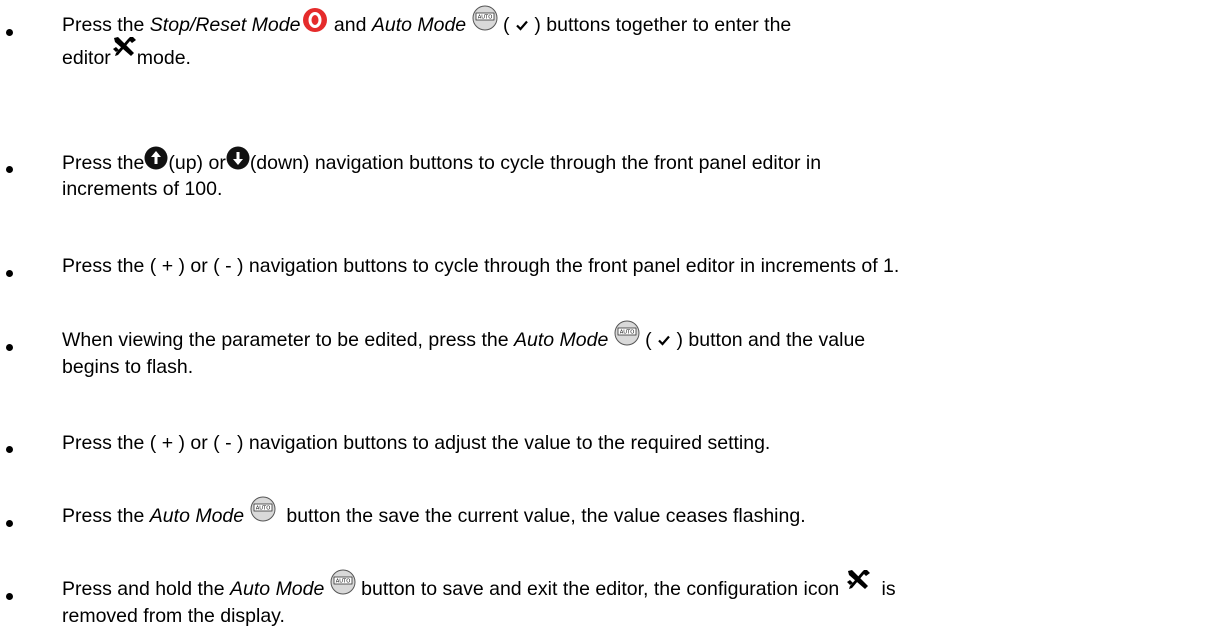 This screenshot has height=629, width=1205. Describe the element at coordinates (128, 366) in the screenshot. I see `text-run: begins to flash.` at that location.